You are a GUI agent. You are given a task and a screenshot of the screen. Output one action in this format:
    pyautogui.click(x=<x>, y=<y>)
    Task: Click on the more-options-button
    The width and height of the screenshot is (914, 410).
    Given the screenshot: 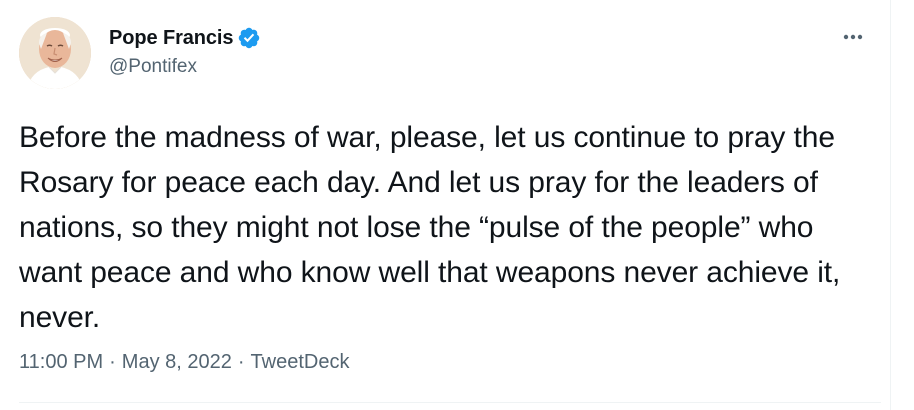 What is the action you would take?
    pyautogui.click(x=853, y=37)
    